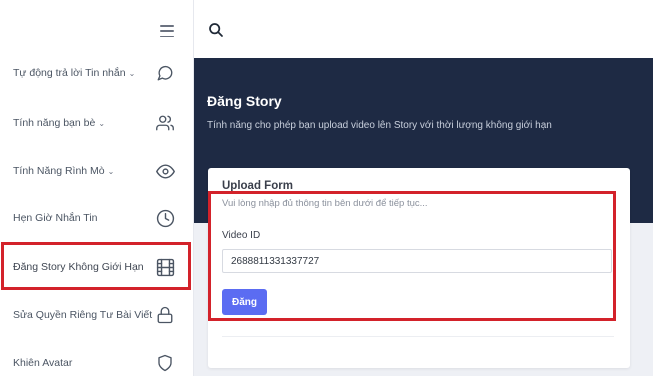 This screenshot has height=386, width=653. Describe the element at coordinates (78, 267) in the screenshot. I see `sidebar-item-label: Đăng Story Không Giới Hạn` at that location.